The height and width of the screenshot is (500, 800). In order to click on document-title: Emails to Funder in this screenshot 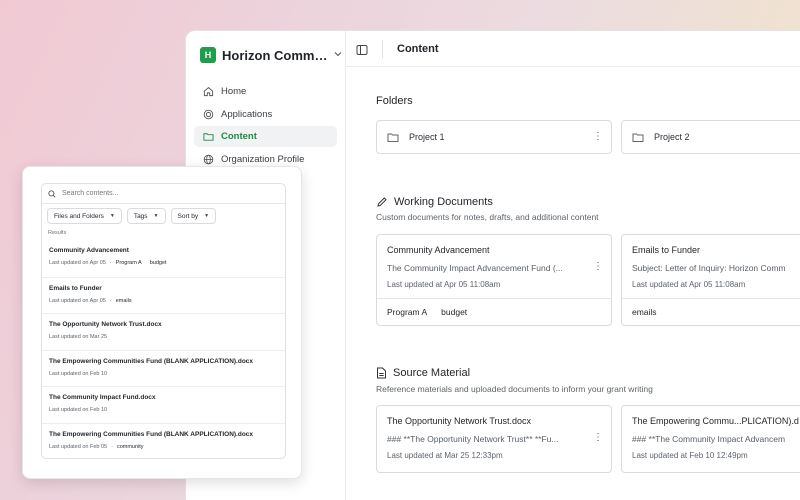, I will do `click(666, 250)`.